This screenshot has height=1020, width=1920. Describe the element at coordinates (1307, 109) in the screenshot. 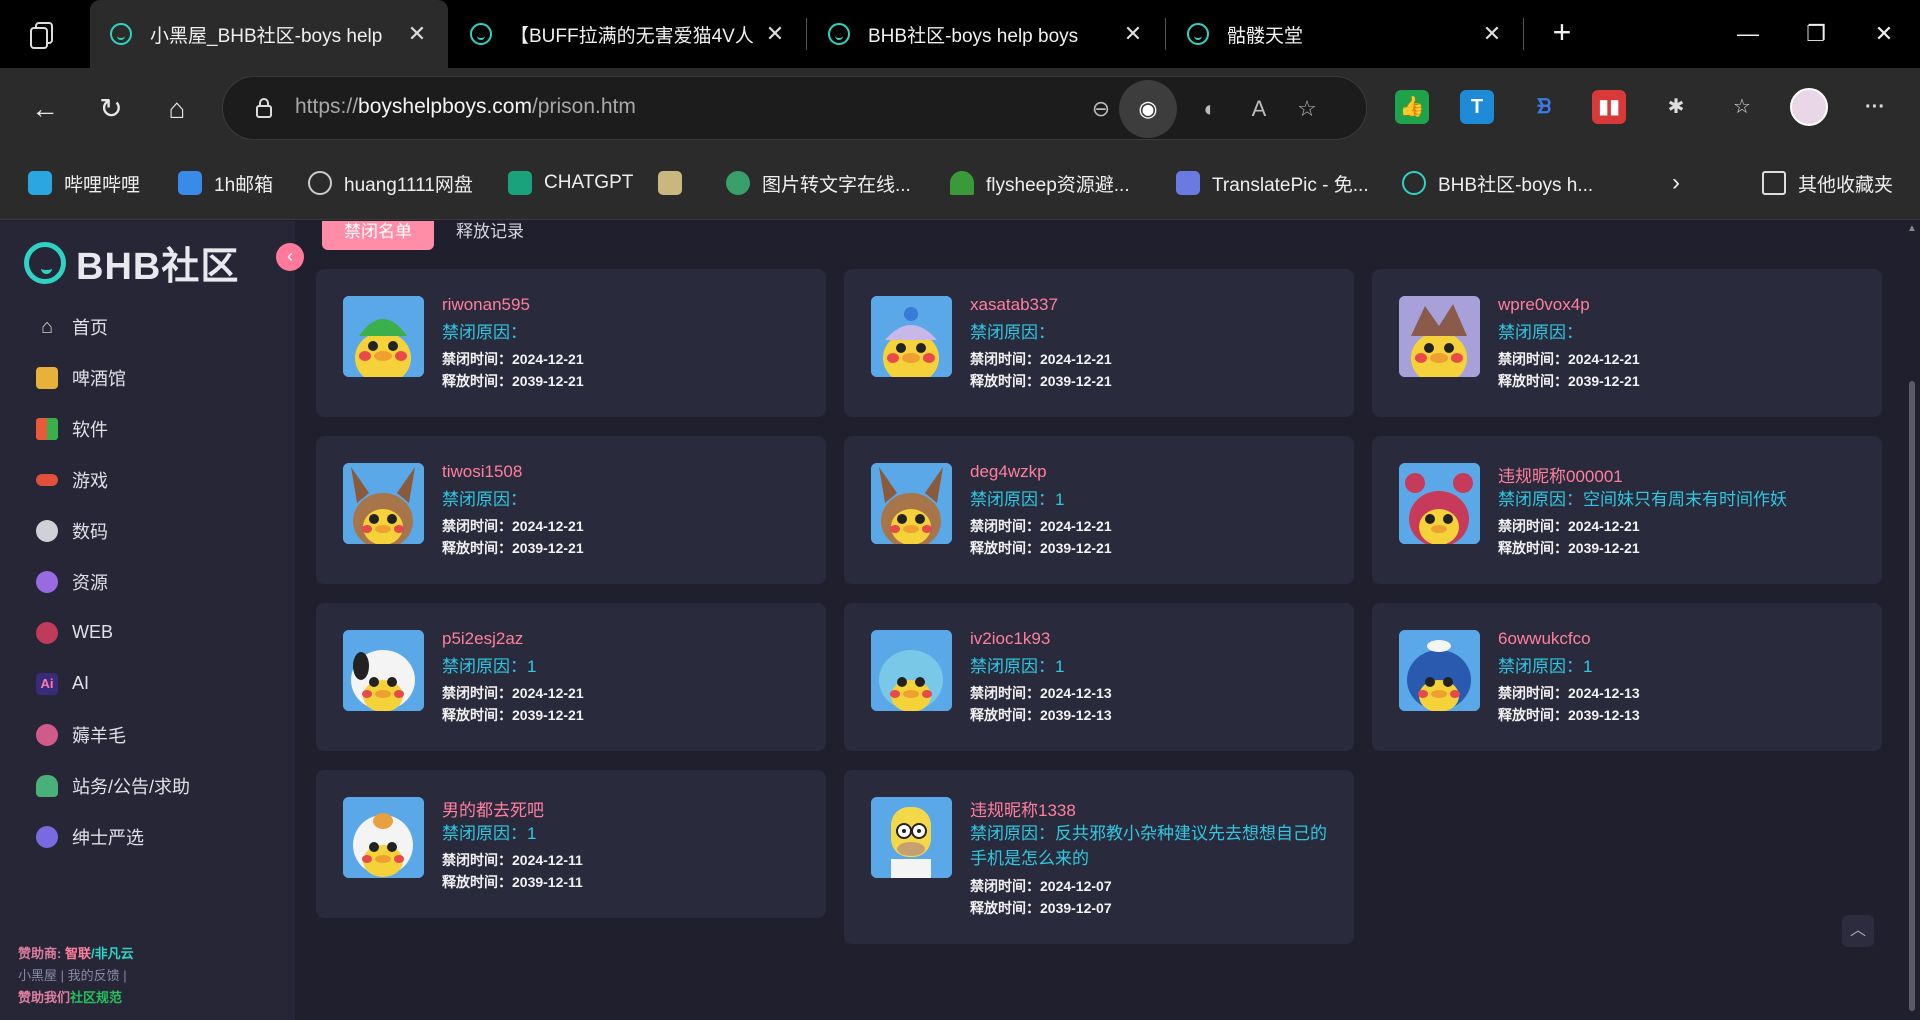

I see `favorite-star-icon: ☆` at that location.